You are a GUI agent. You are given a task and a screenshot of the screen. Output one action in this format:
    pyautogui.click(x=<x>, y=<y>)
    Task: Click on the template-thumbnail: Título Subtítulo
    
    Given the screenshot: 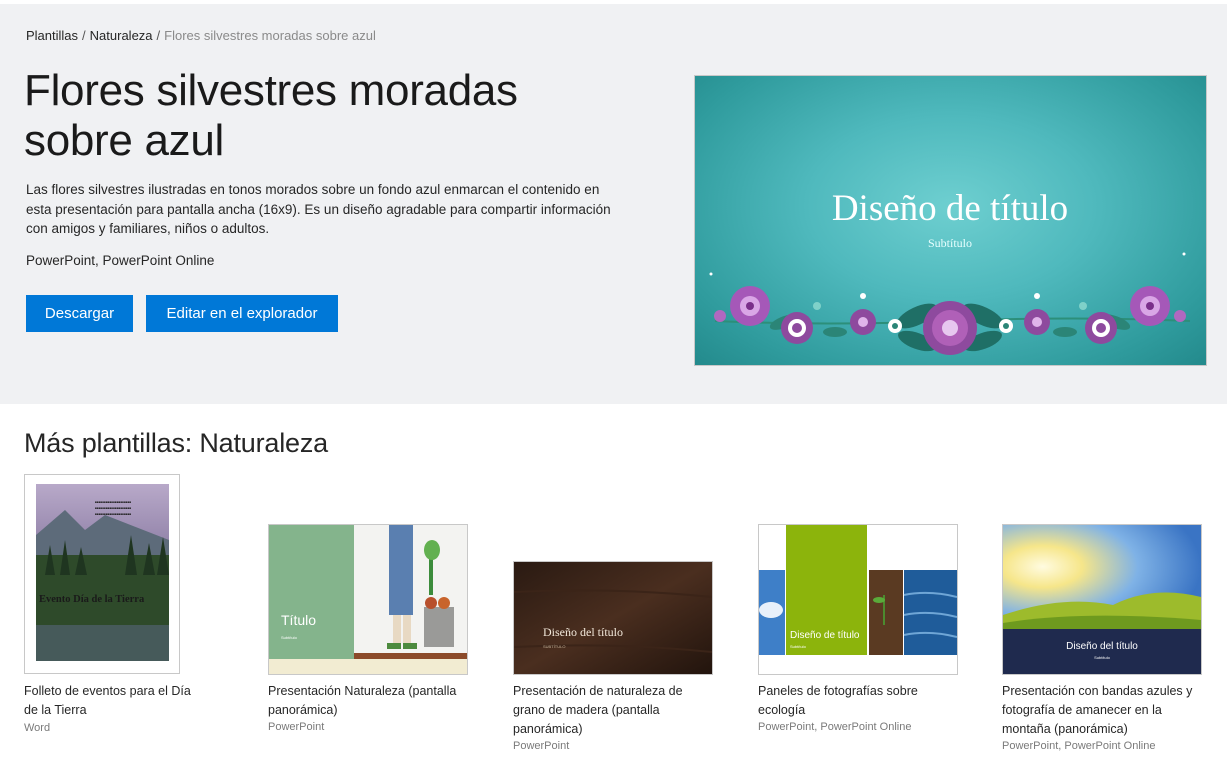 What is the action you would take?
    pyautogui.click(x=368, y=599)
    